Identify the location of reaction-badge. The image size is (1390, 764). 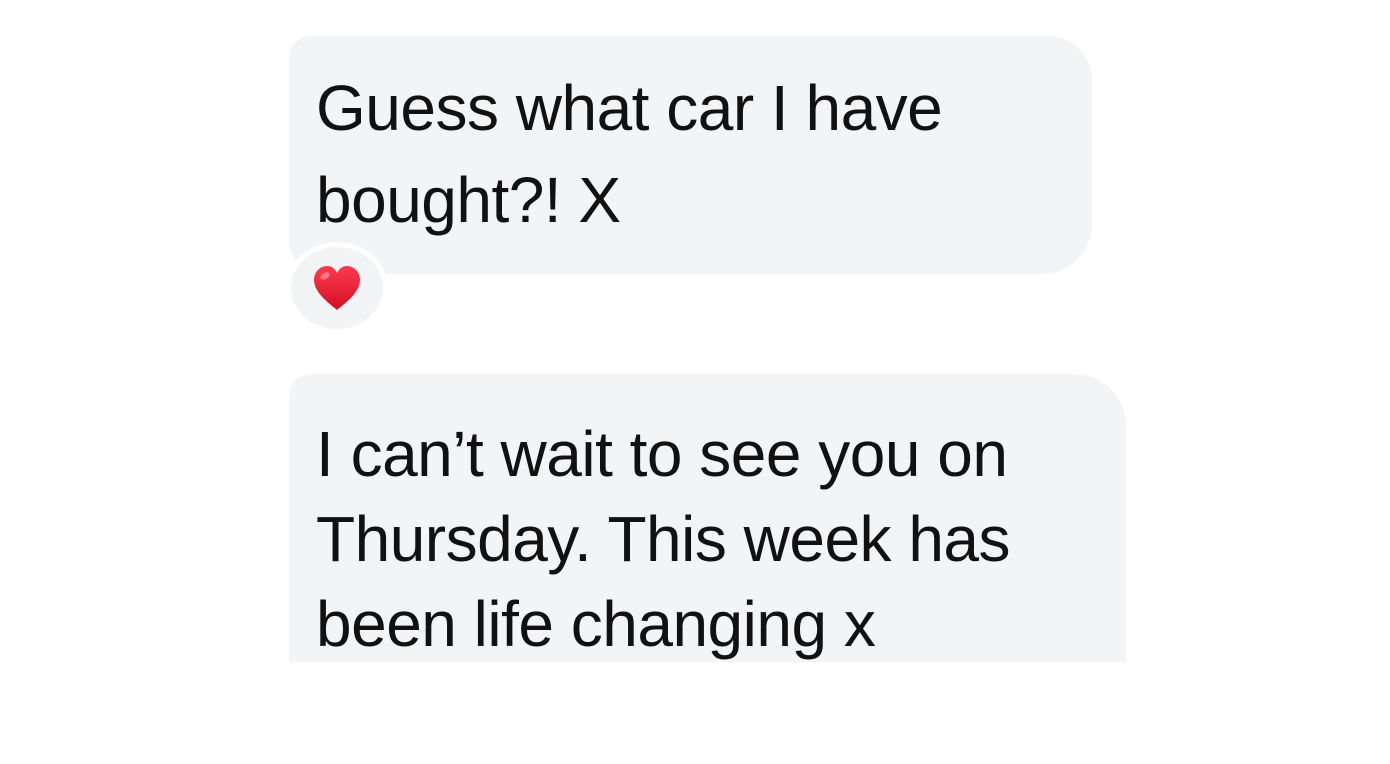
(337, 288).